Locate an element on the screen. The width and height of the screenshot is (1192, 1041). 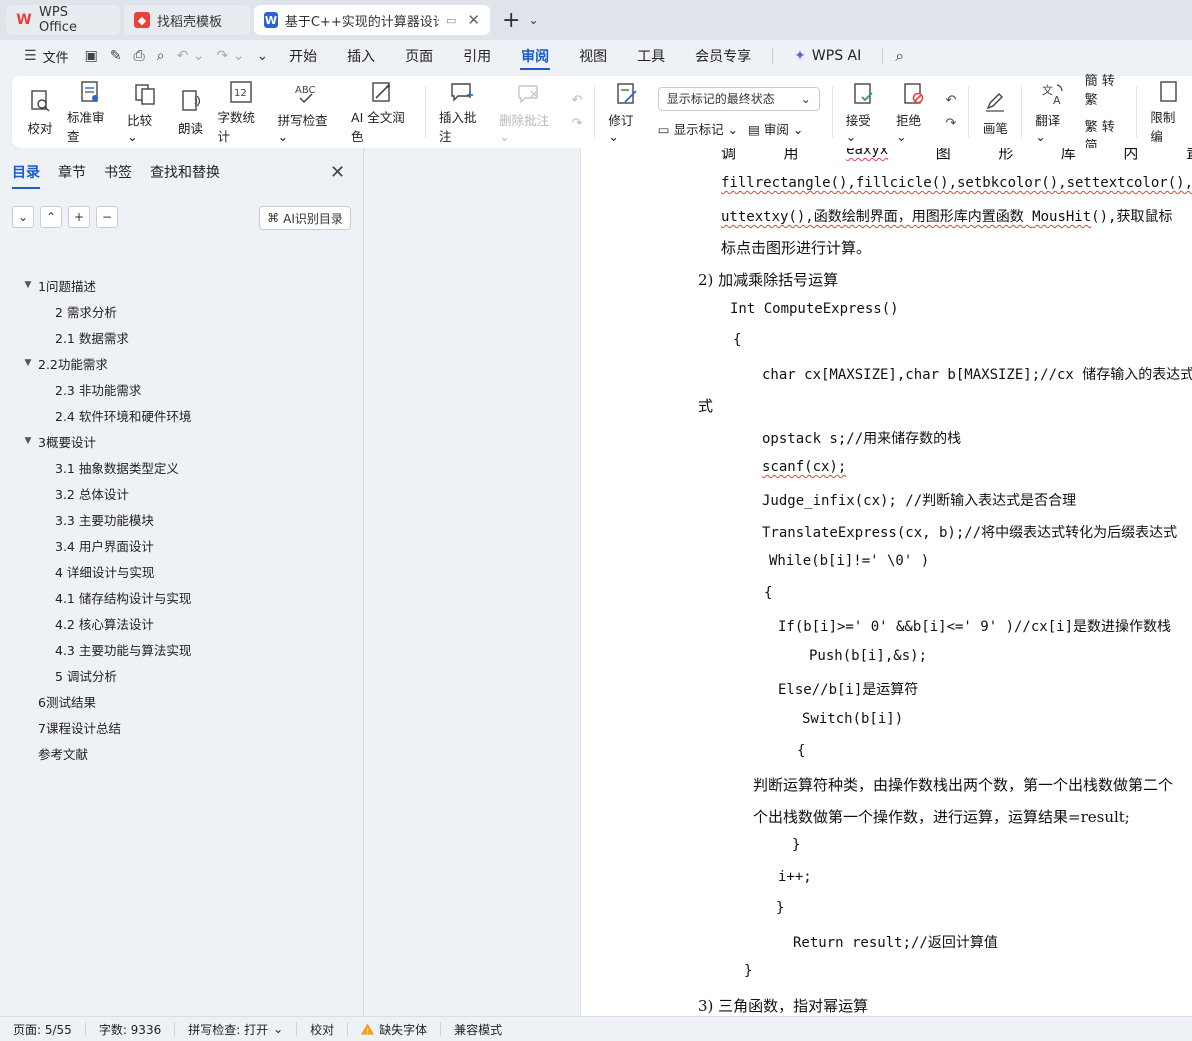
more-chevron-icon: ⌄ is located at coordinates (262, 56).